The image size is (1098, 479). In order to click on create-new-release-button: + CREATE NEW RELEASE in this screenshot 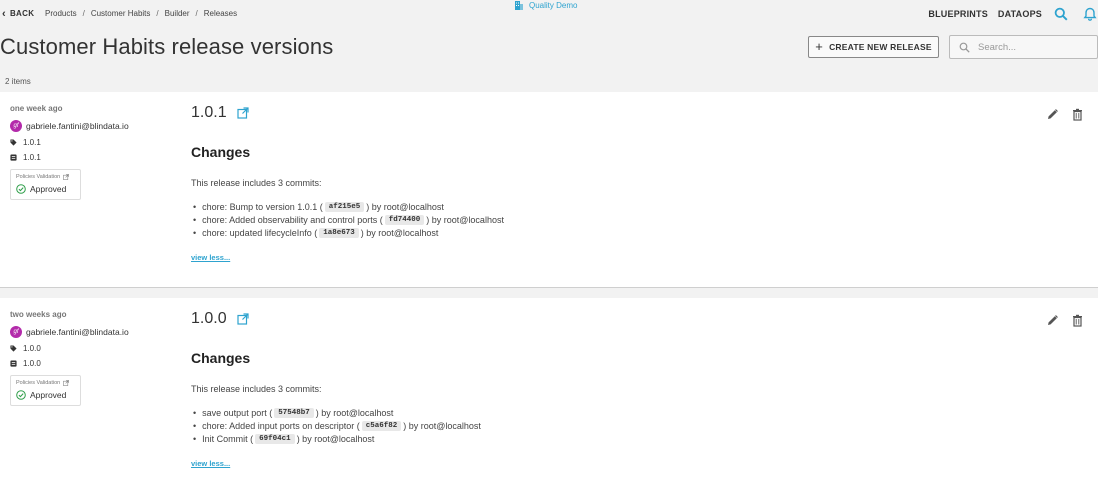, I will do `click(873, 47)`.